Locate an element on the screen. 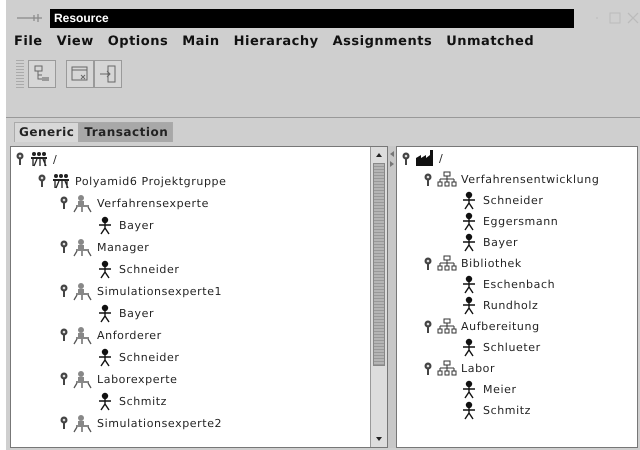 This screenshot has height=450, width=640. scrollbar is located at coordinates (378, 297).